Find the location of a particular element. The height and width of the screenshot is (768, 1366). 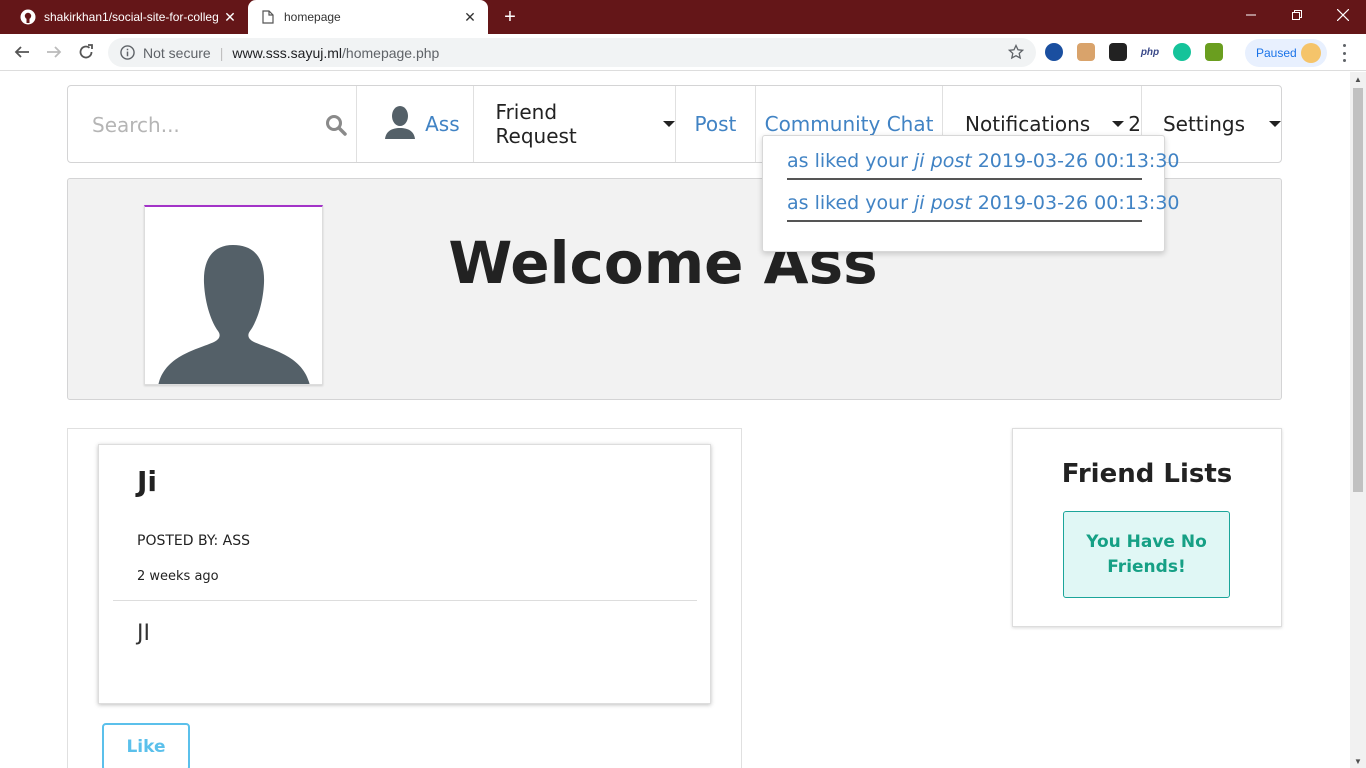

browser-menu-icon is located at coordinates (1344, 53).